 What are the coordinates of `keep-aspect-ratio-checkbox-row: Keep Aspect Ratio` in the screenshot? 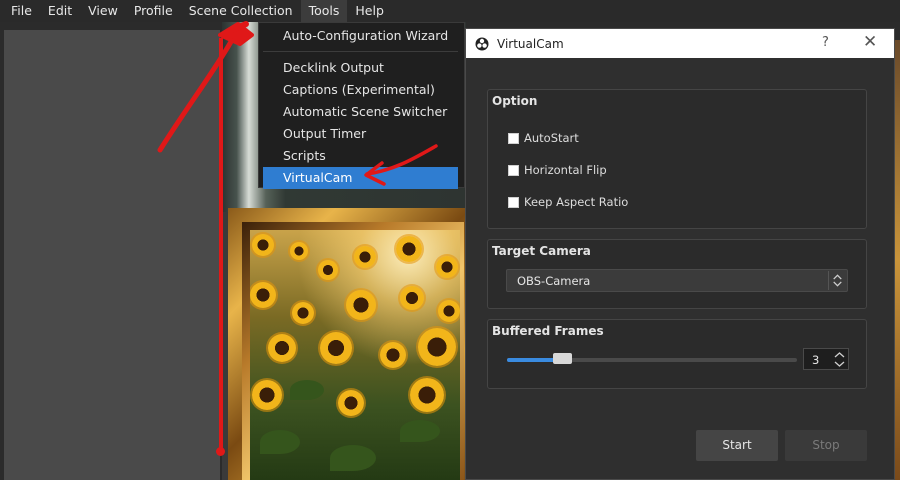 It's located at (568, 202).